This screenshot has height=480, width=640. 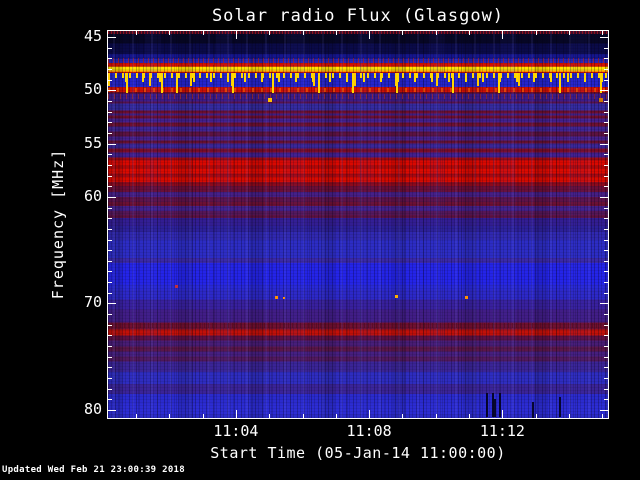 I want to click on x-axis-title: Start Time (05-Jan-14 11:00:00), so click(x=358, y=453).